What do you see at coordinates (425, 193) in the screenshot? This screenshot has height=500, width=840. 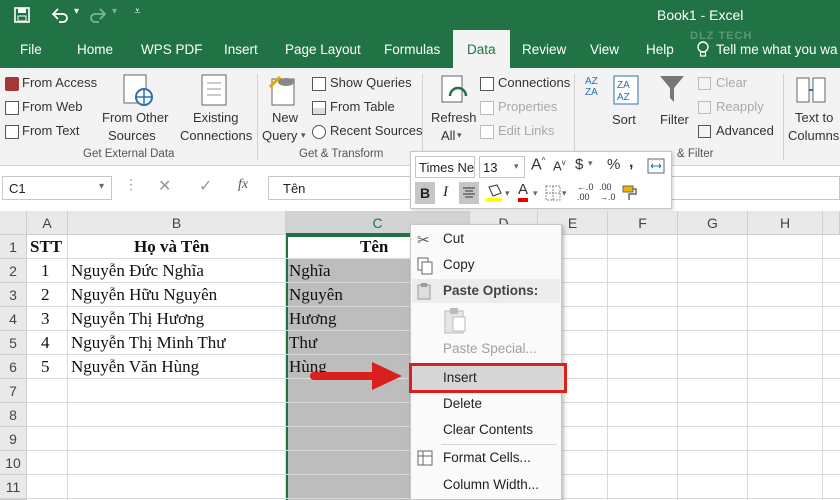 I see `bold-button: B` at bounding box center [425, 193].